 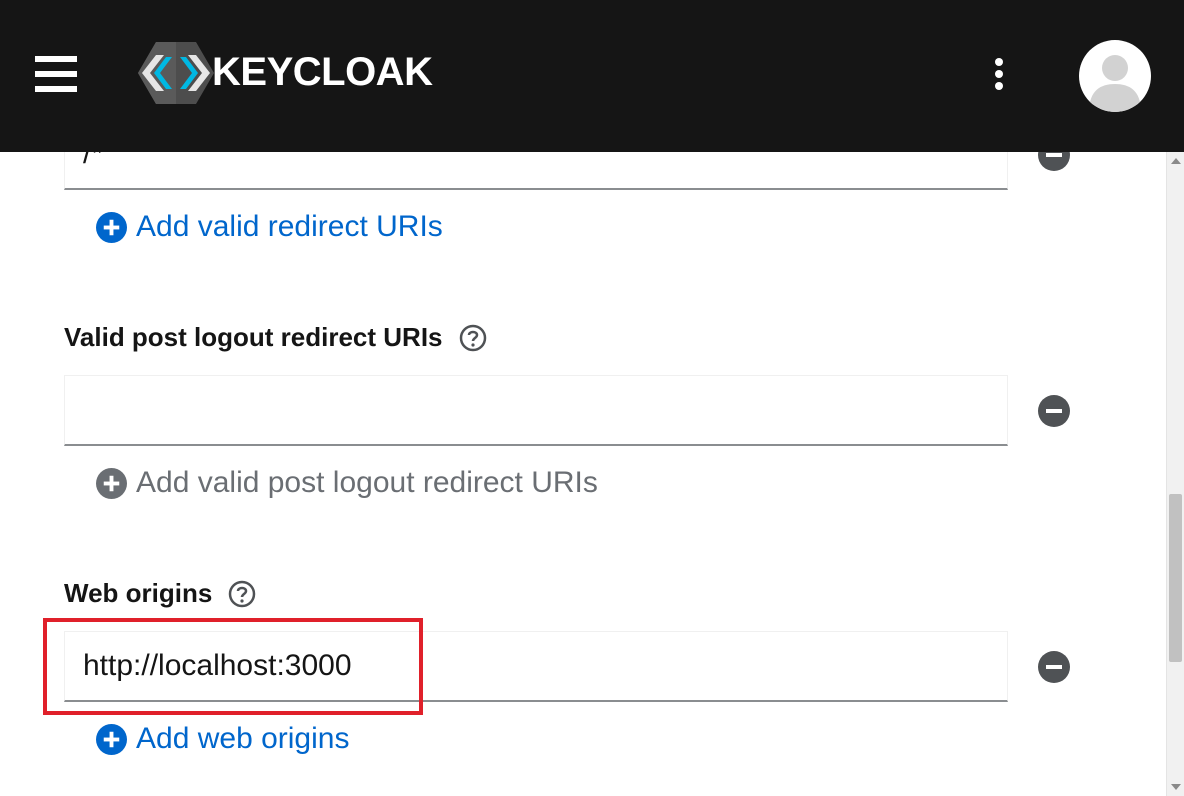 What do you see at coordinates (322, 72) in the screenshot?
I see `logo-wordmark: KEYCLOAK` at bounding box center [322, 72].